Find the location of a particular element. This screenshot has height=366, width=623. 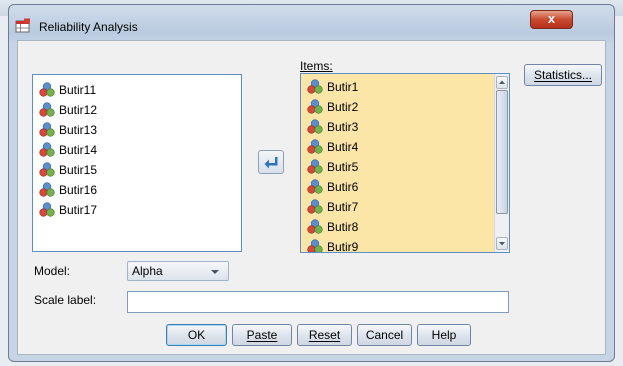

paste-button-label: Paste is located at coordinates (262, 335).